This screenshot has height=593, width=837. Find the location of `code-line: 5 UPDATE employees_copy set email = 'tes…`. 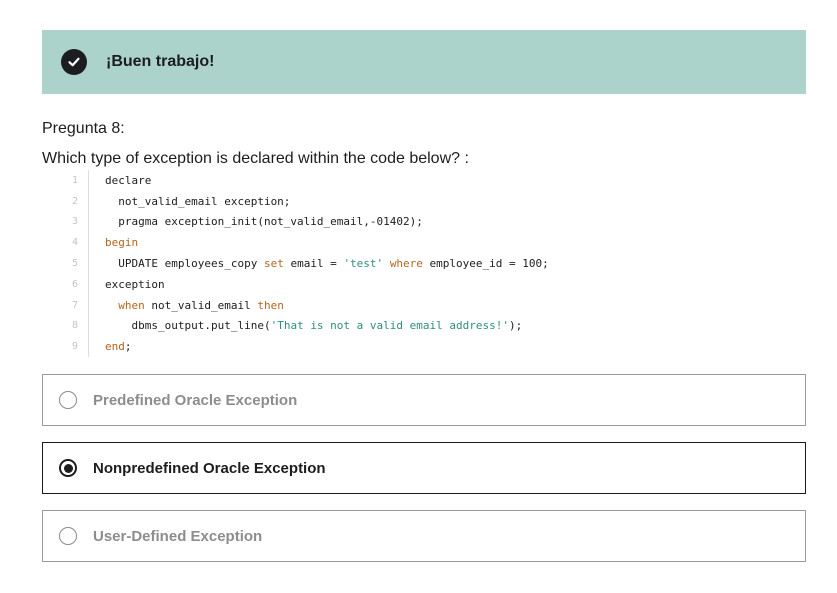

code-line: 5 UPDATE employees_copy set email = 'tes… is located at coordinates (410, 263).